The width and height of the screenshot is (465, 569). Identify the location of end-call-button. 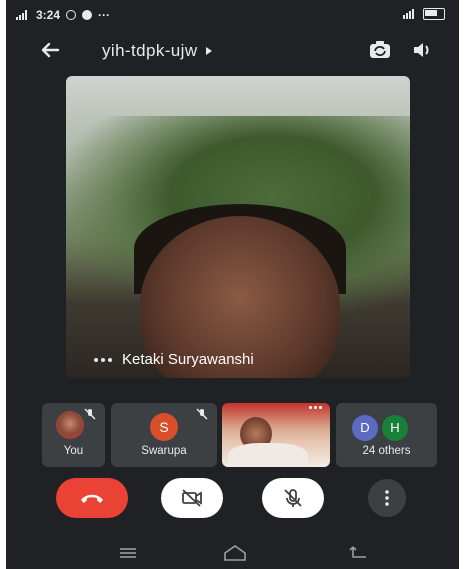
(92, 498).